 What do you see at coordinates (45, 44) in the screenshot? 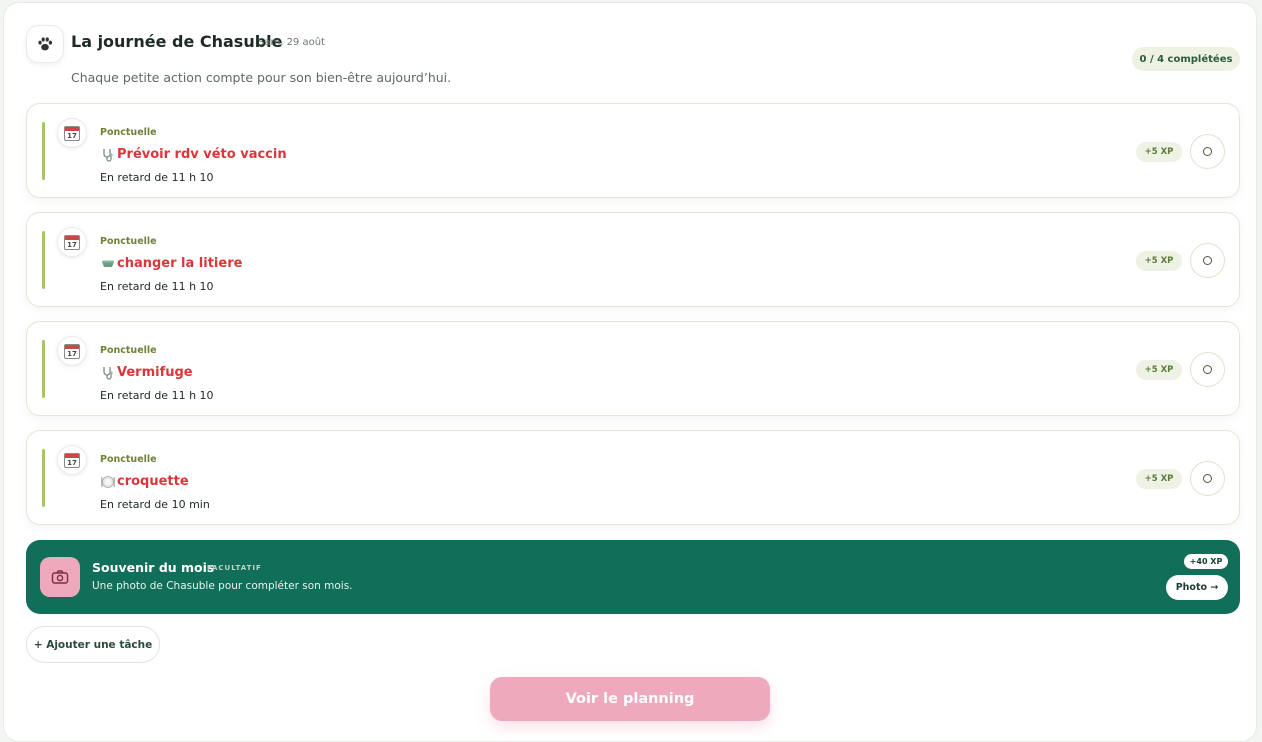
I see `paw-icon` at bounding box center [45, 44].